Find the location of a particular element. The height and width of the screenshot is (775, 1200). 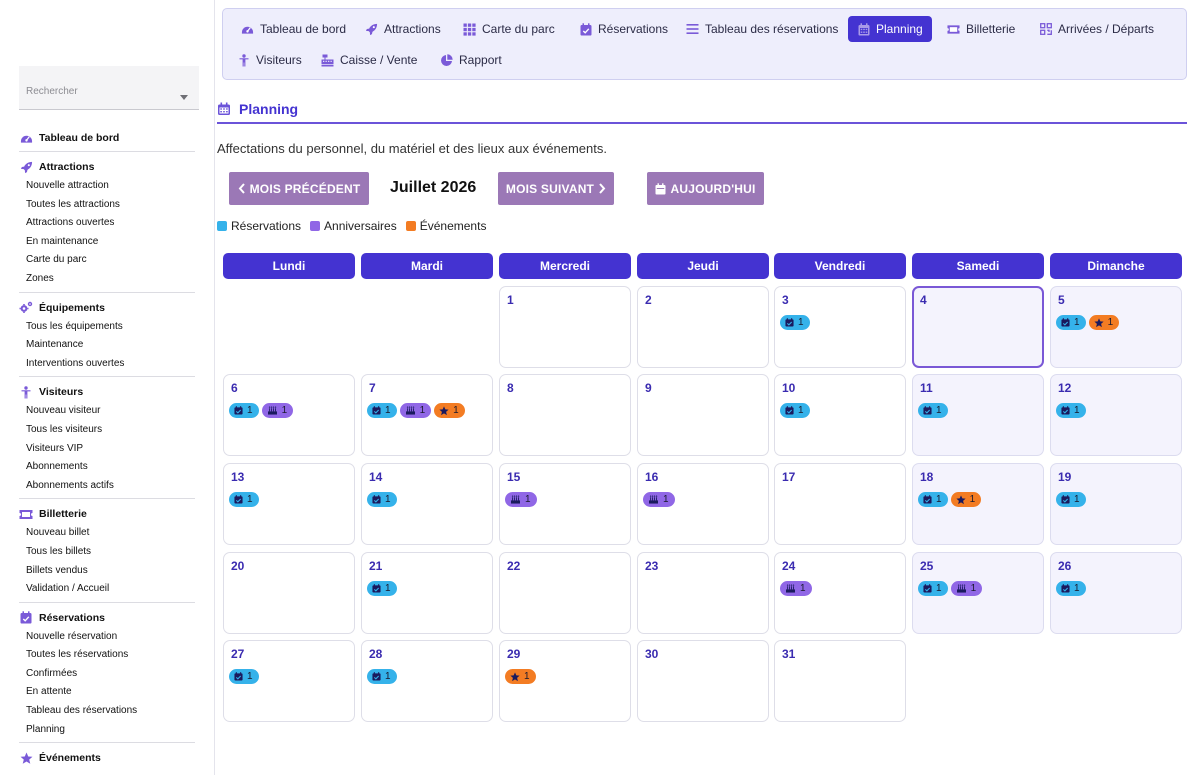

calendar-day: 11 1 is located at coordinates (978, 415).